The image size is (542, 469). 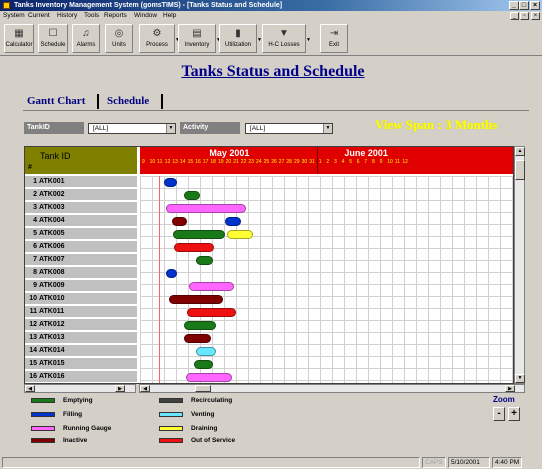 What do you see at coordinates (524, 16) in the screenshot?
I see `child-restore-button: ▫` at bounding box center [524, 16].